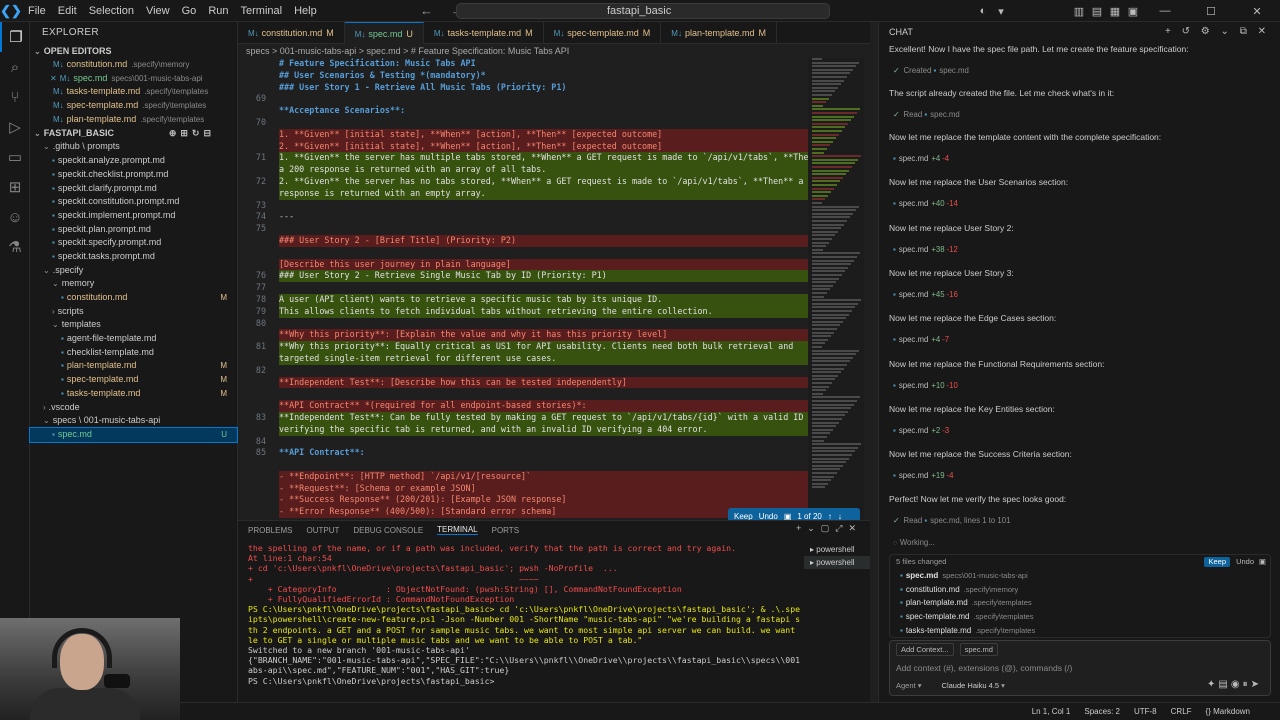 Image resolution: width=1280 pixels, height=720 pixels. What do you see at coordinates (1079, 11) in the screenshot?
I see `layout-sidebar-icon: ▥` at bounding box center [1079, 11].